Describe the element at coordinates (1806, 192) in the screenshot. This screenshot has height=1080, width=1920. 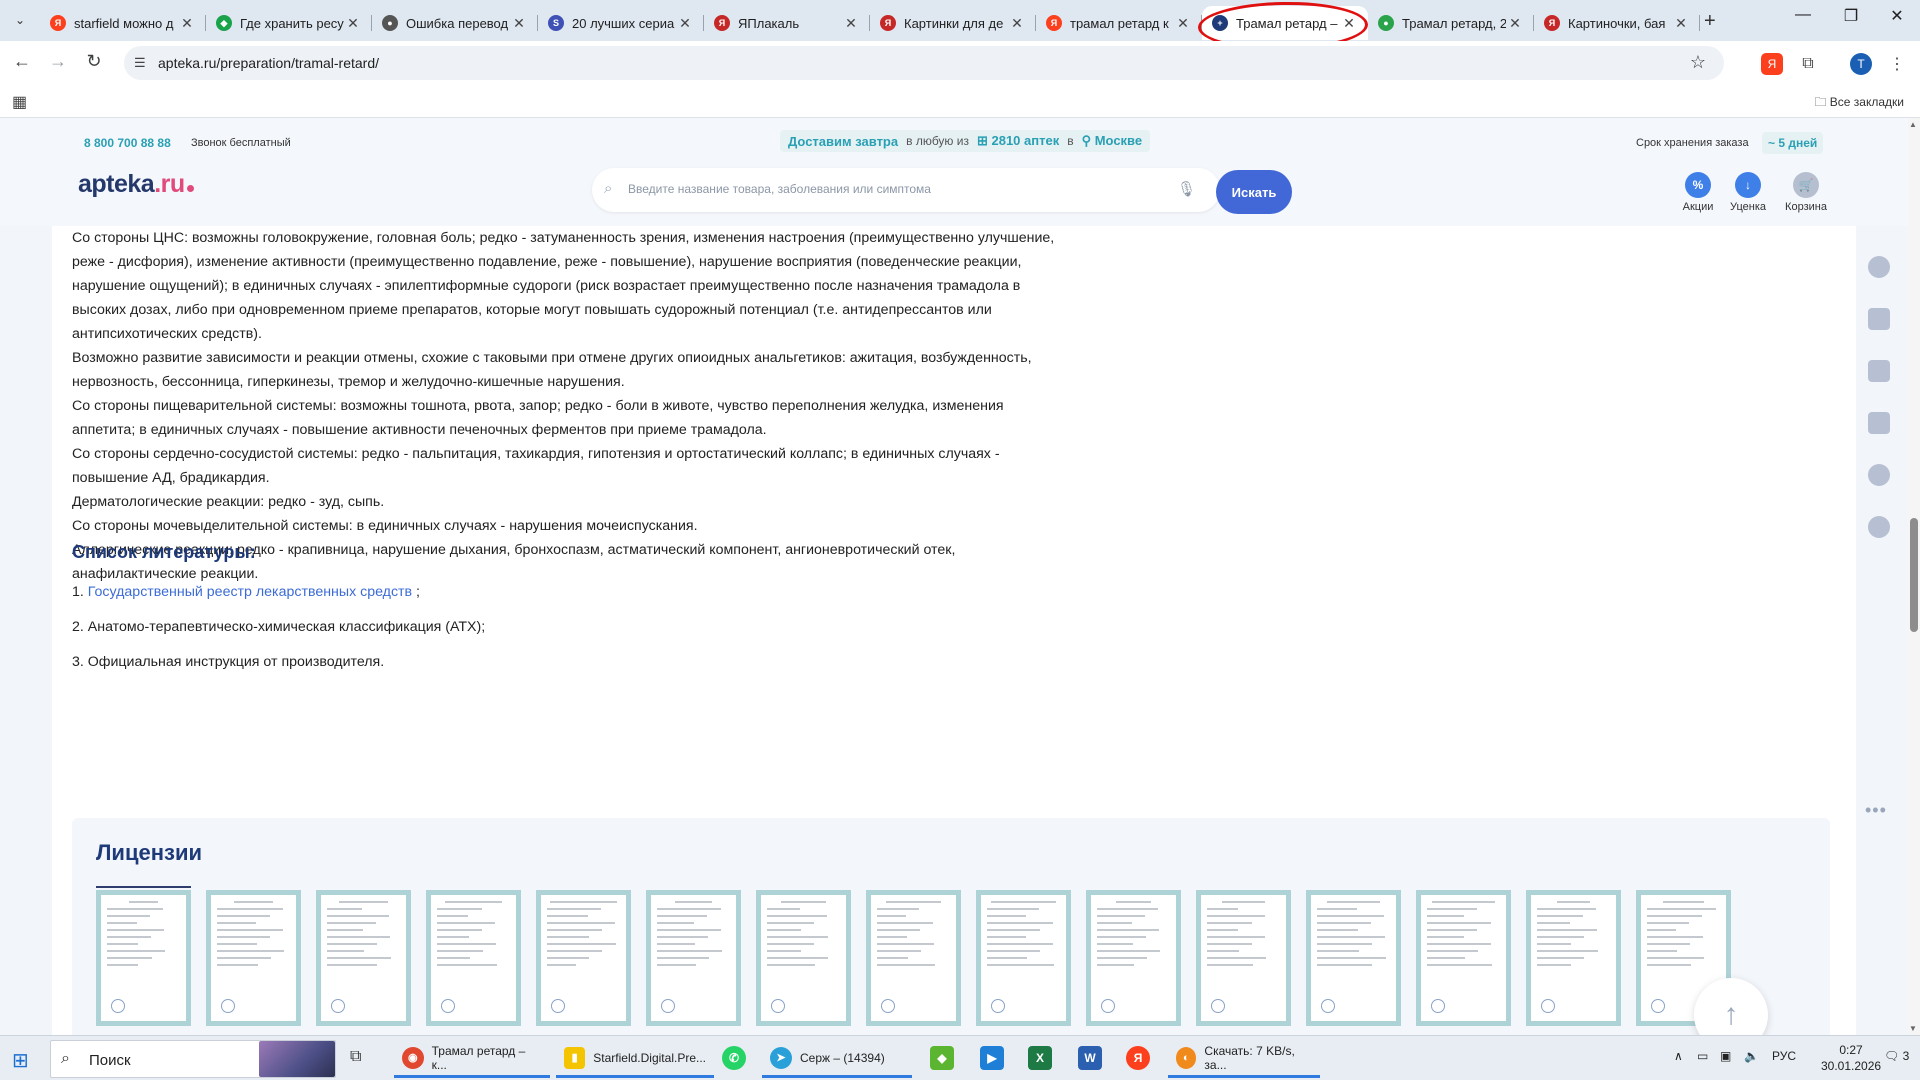
I see `cart-link: 🛒 Корзина` at that location.